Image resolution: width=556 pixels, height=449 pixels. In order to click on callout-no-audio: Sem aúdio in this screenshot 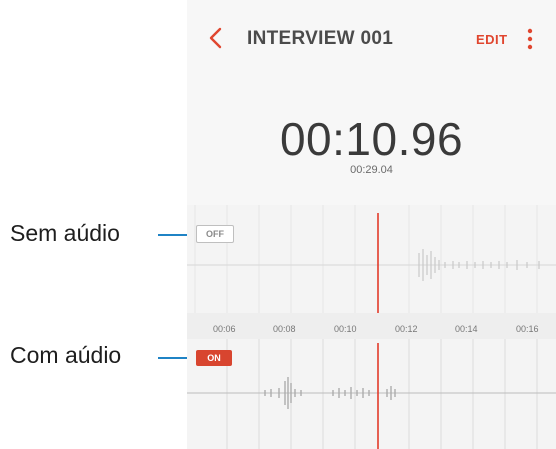, I will do `click(65, 233)`.